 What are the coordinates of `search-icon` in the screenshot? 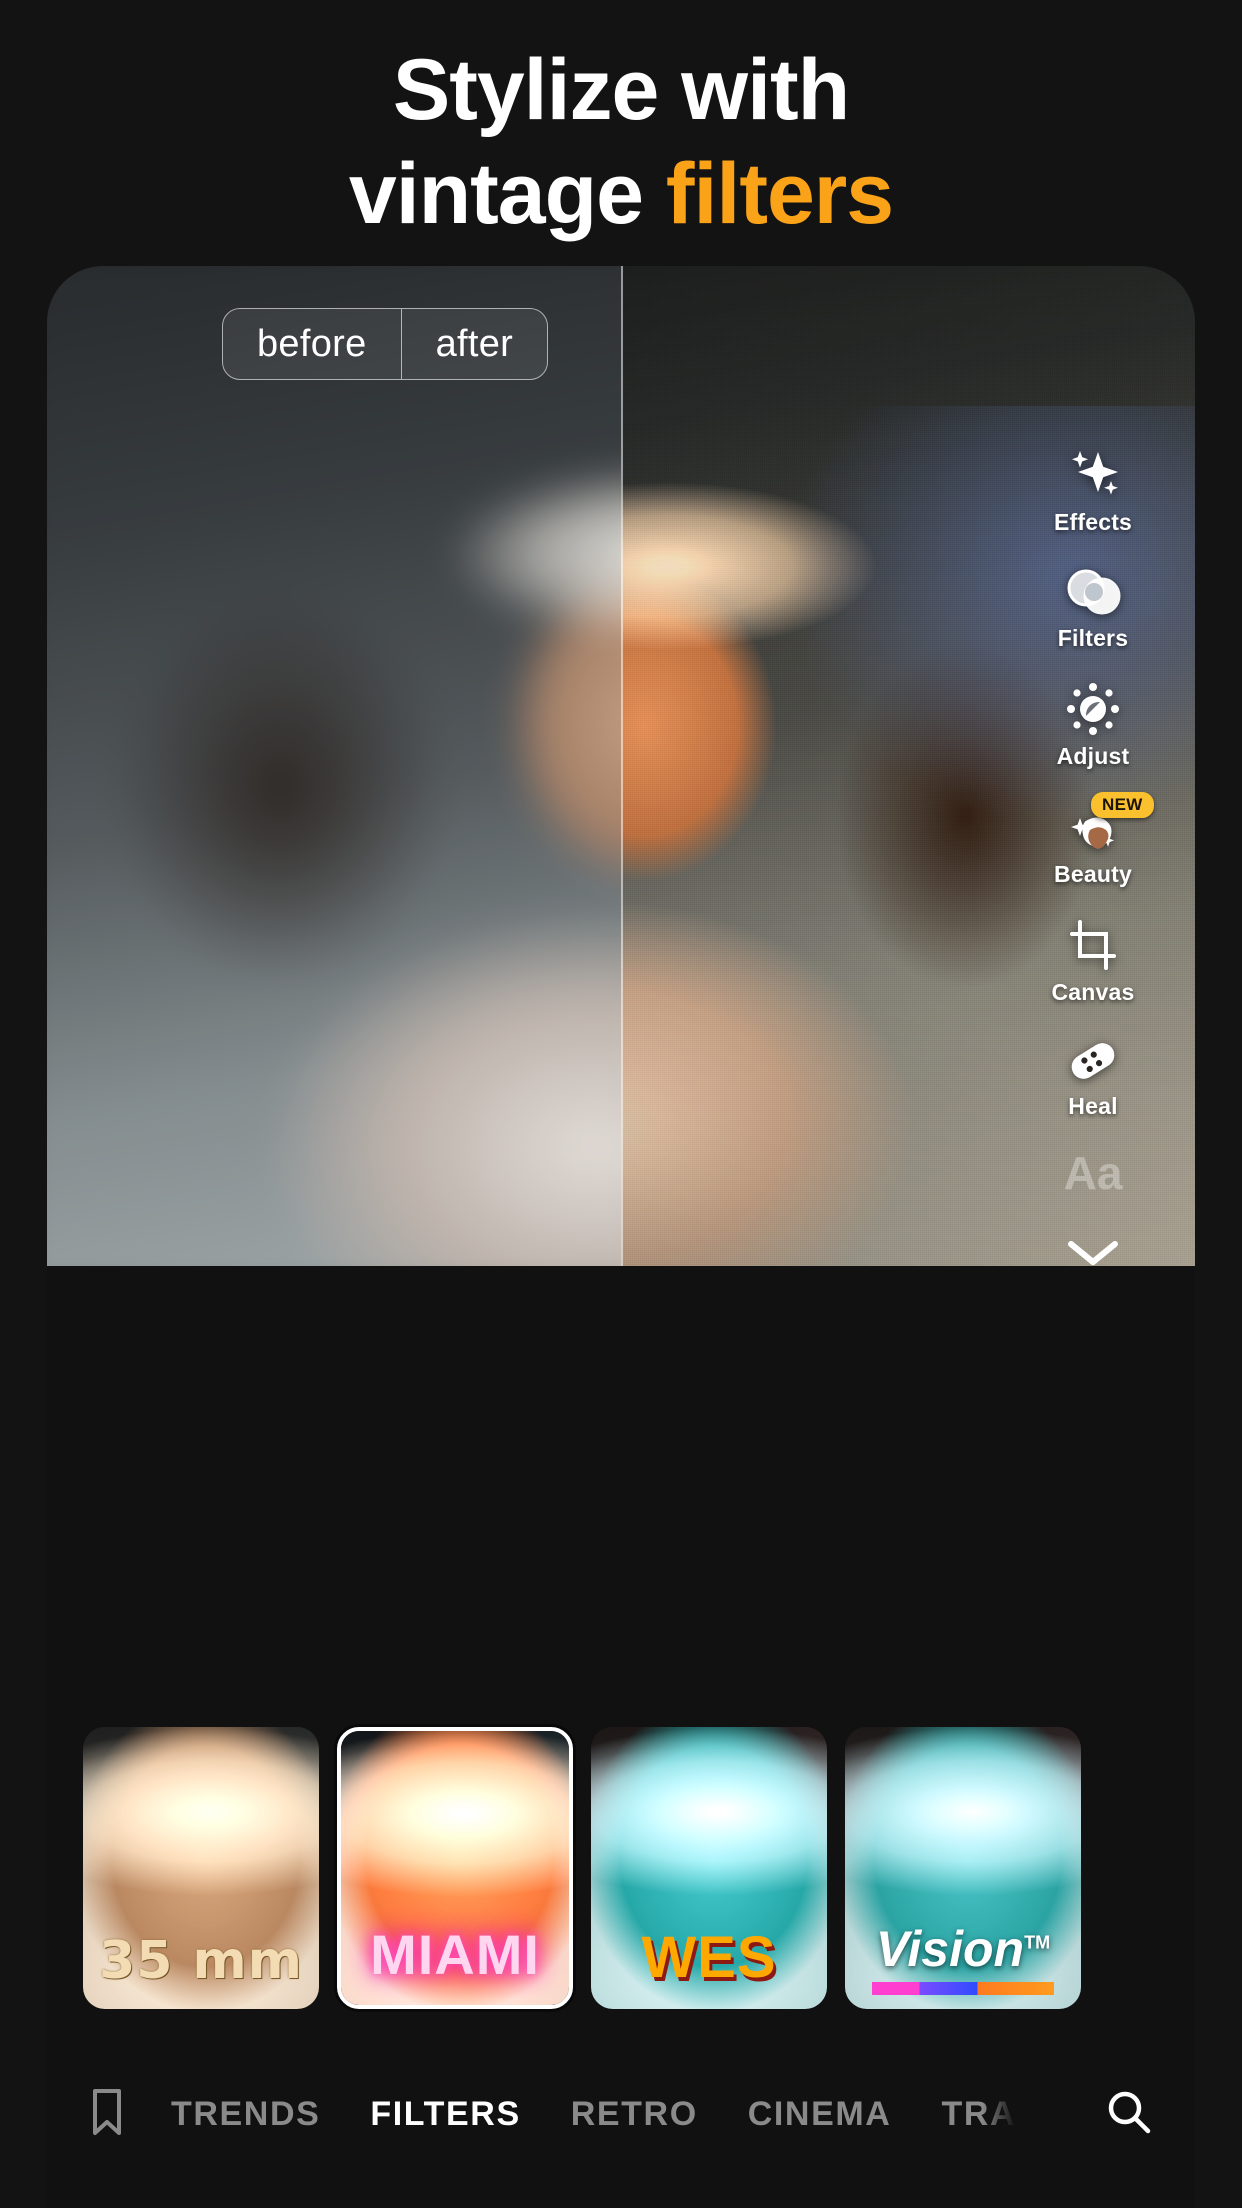 It's located at (1129, 2114).